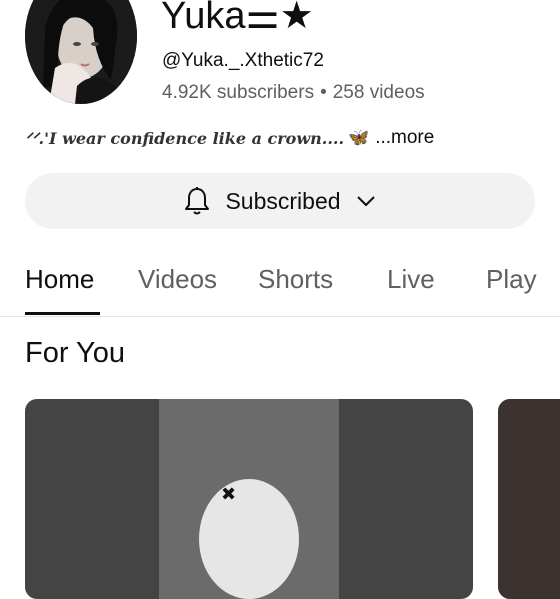  What do you see at coordinates (411, 279) in the screenshot?
I see `tab-live: Live` at bounding box center [411, 279].